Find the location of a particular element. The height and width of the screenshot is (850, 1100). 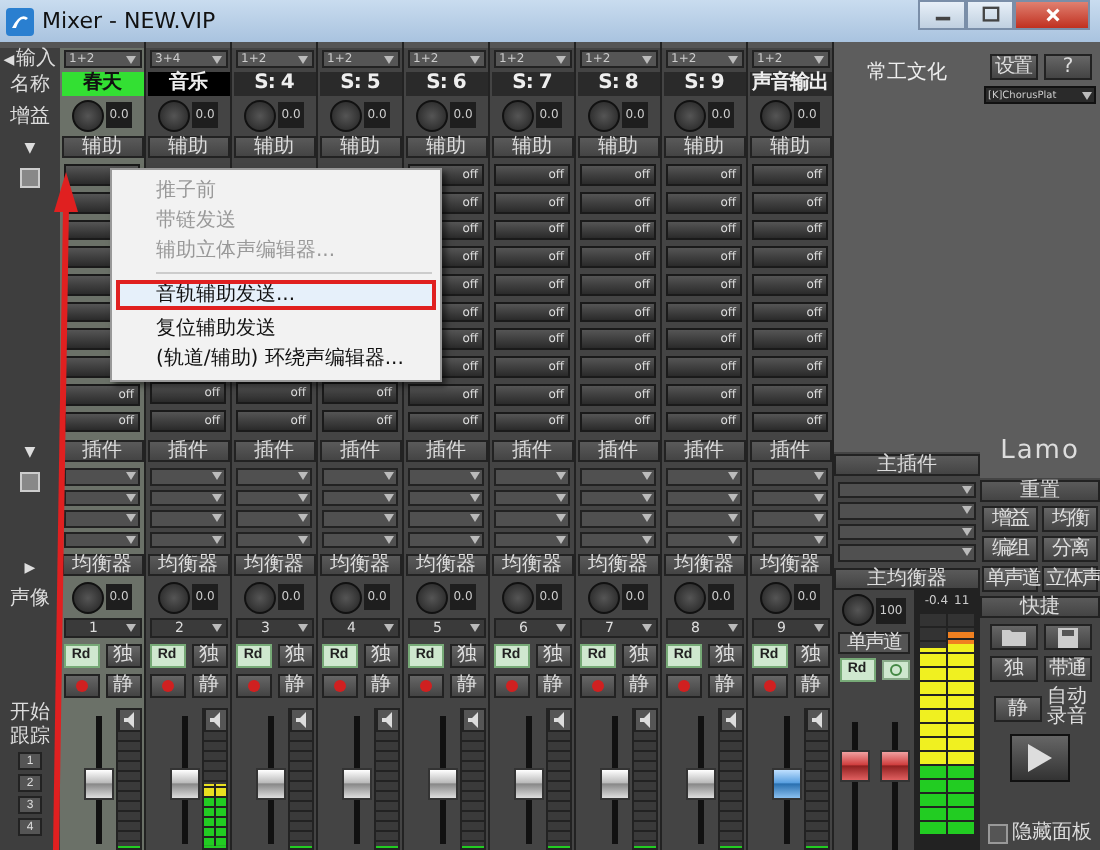

link-icon is located at coordinates (895, 669).